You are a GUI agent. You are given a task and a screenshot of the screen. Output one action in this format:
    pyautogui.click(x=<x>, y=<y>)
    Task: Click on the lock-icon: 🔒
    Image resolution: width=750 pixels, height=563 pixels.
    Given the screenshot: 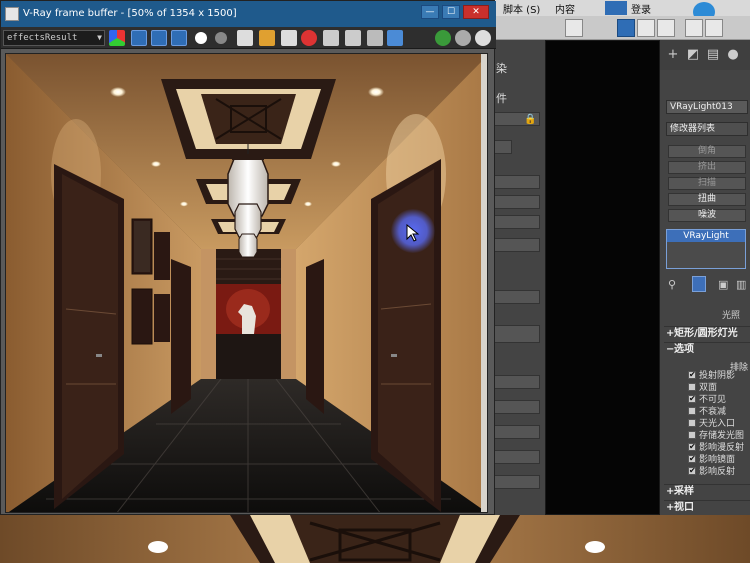 What is the action you would take?
    pyautogui.click(x=530, y=119)
    